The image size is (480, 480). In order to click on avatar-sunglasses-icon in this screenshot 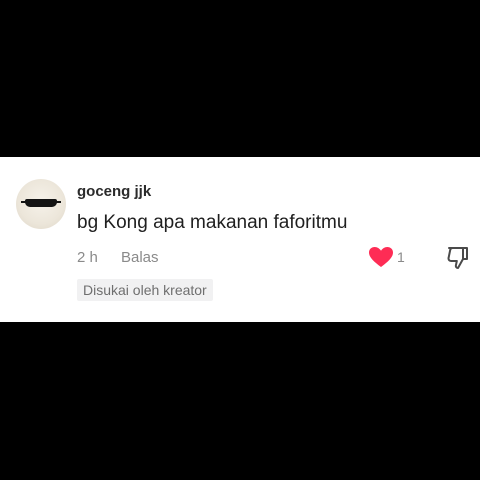, I will do `click(41, 203)`.